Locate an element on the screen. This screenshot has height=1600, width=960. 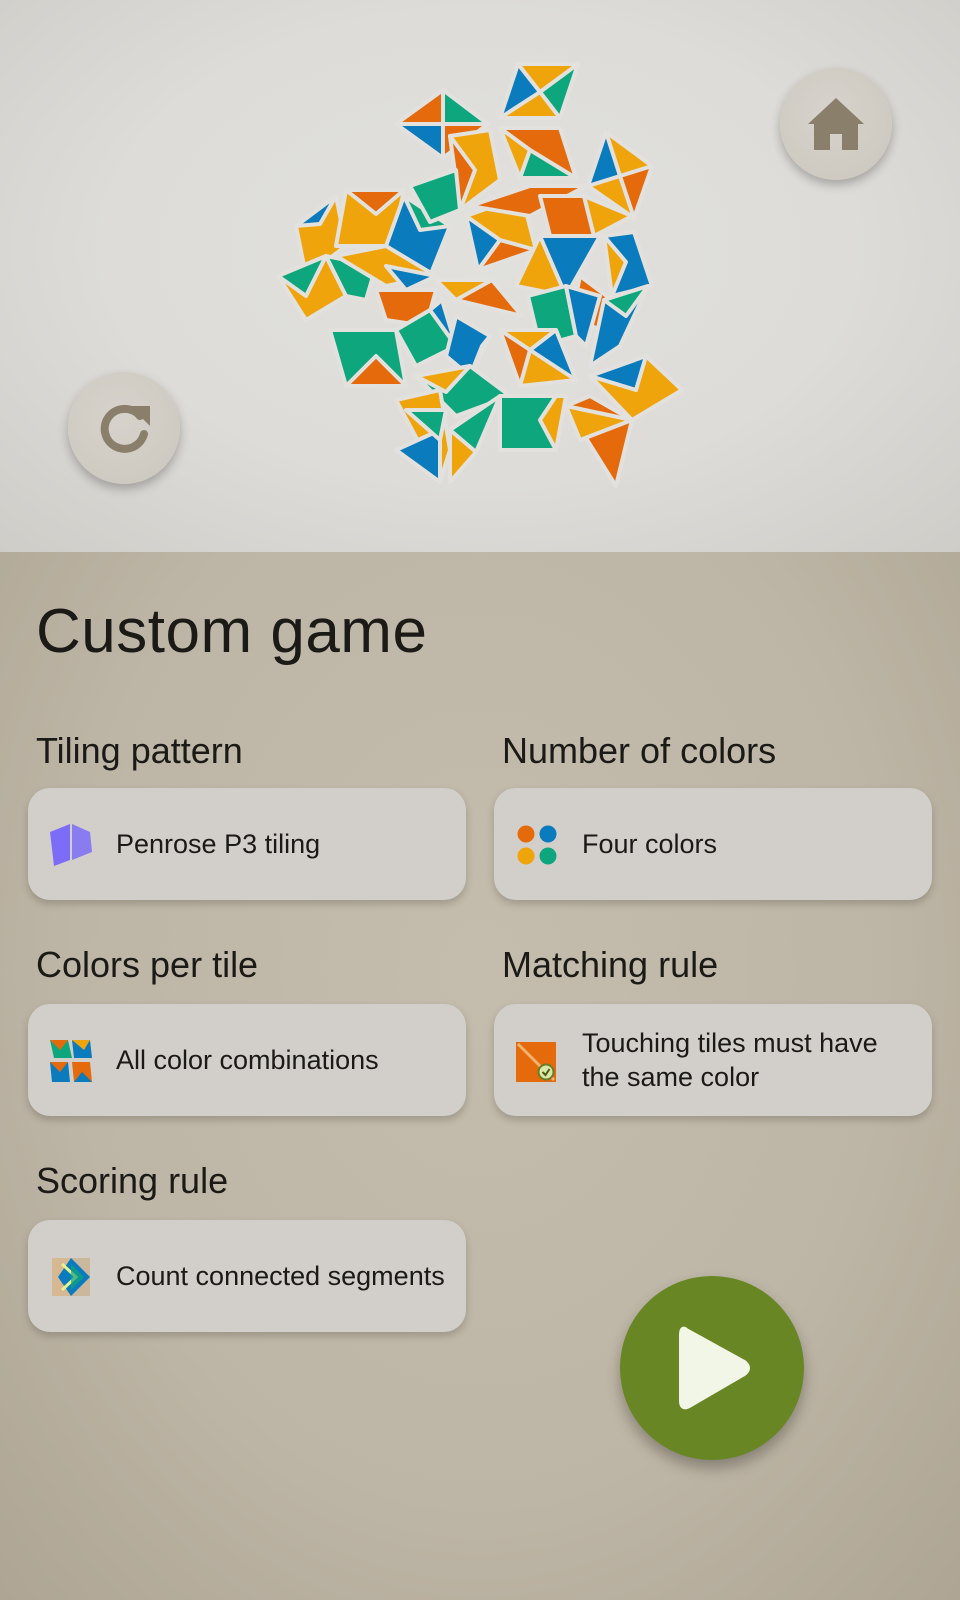
scoring-rule-value: Count connected segments is located at coordinates (280, 1276).